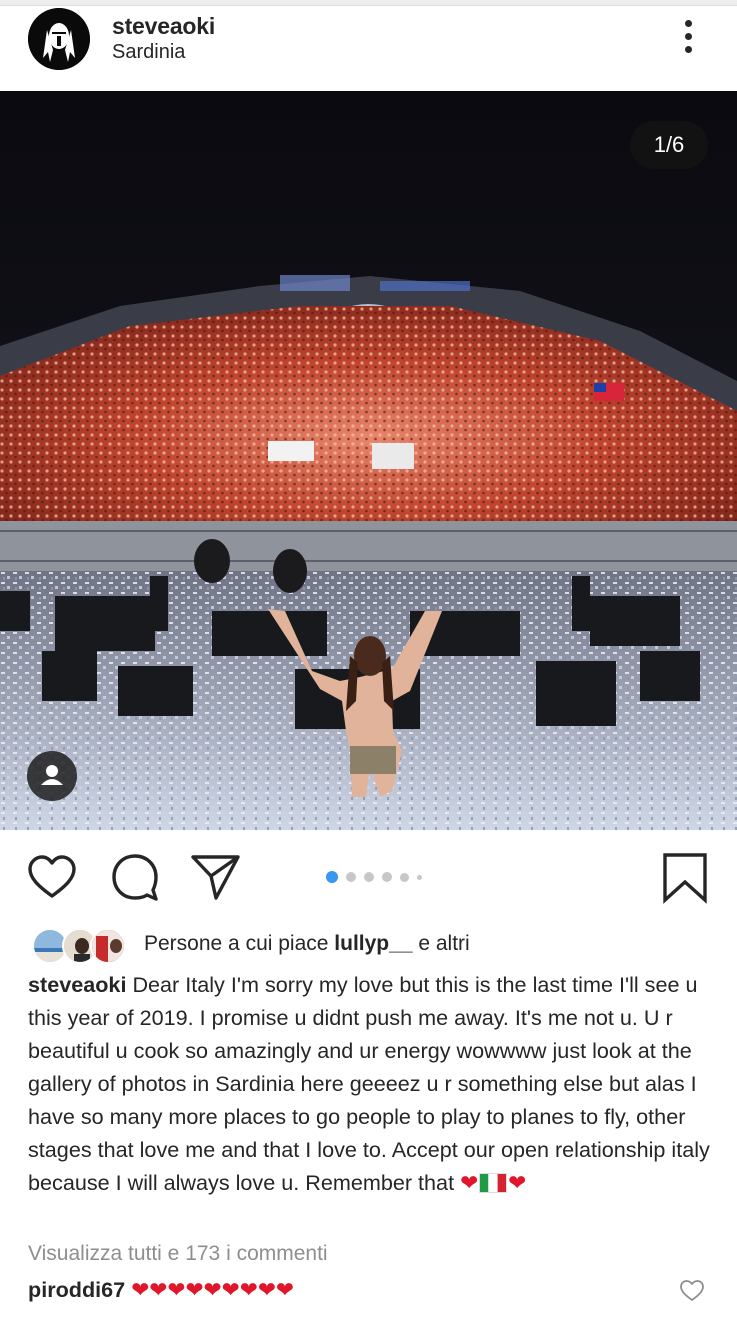 The image size is (737, 1321). Describe the element at coordinates (216, 878) in the screenshot. I see `paper-plane-icon` at that location.